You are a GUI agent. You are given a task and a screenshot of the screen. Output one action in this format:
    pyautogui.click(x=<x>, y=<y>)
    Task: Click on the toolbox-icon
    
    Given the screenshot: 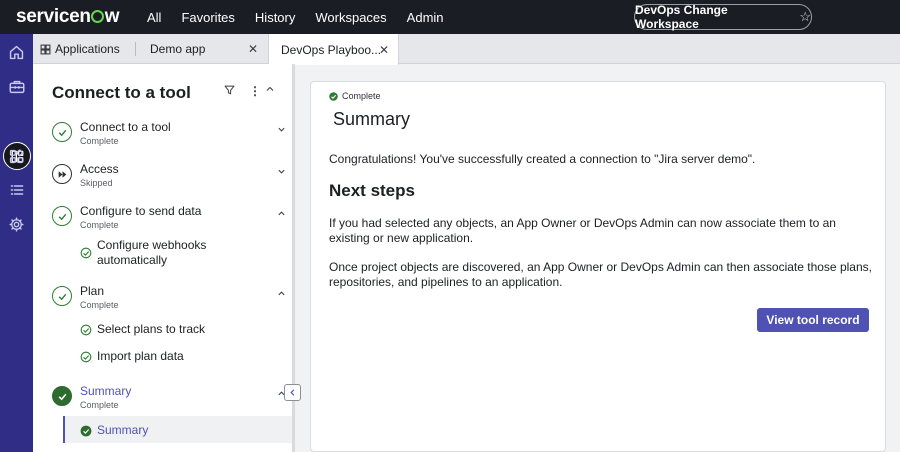 What is the action you would take?
    pyautogui.click(x=16, y=86)
    